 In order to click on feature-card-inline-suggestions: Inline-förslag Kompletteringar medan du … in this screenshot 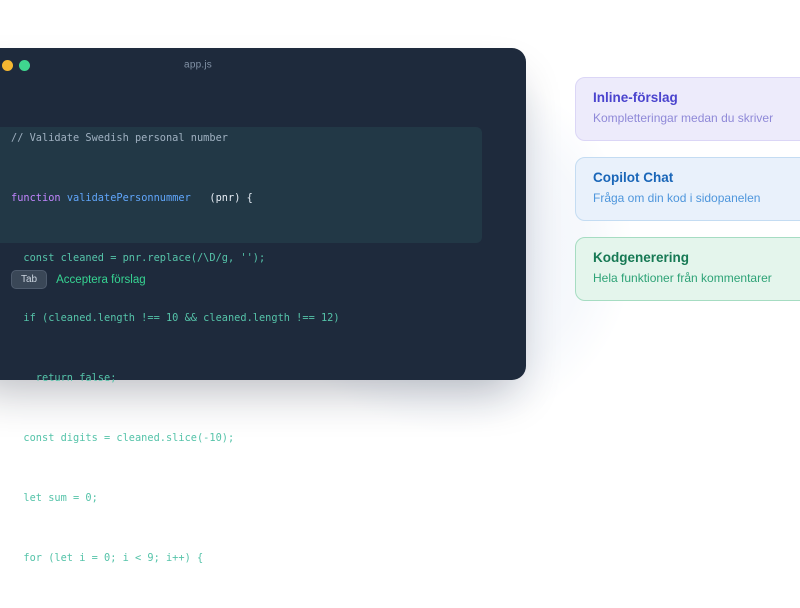, I will do `click(687, 109)`.